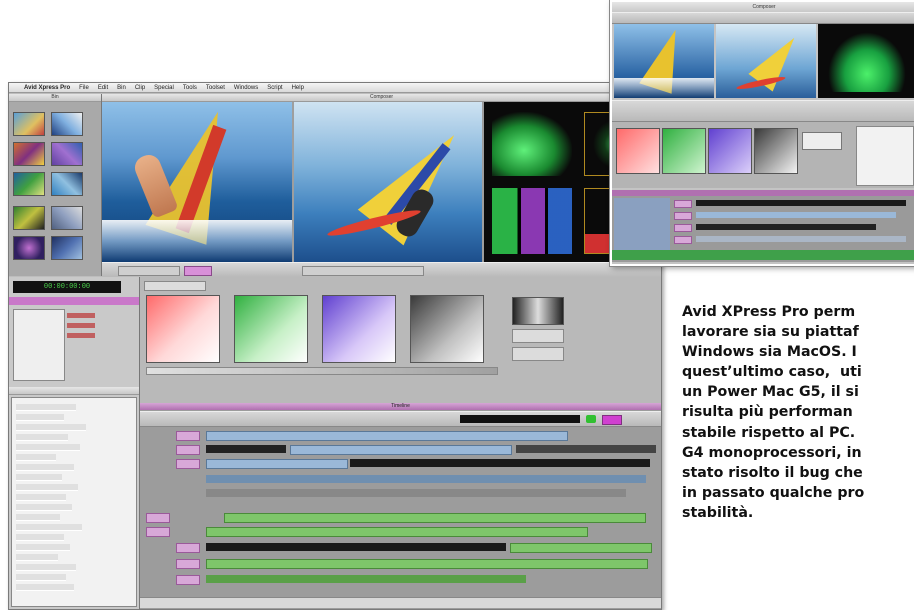 Image resolution: width=914 pixels, height=610 pixels. I want to click on menu-clip: Clip, so click(140, 87).